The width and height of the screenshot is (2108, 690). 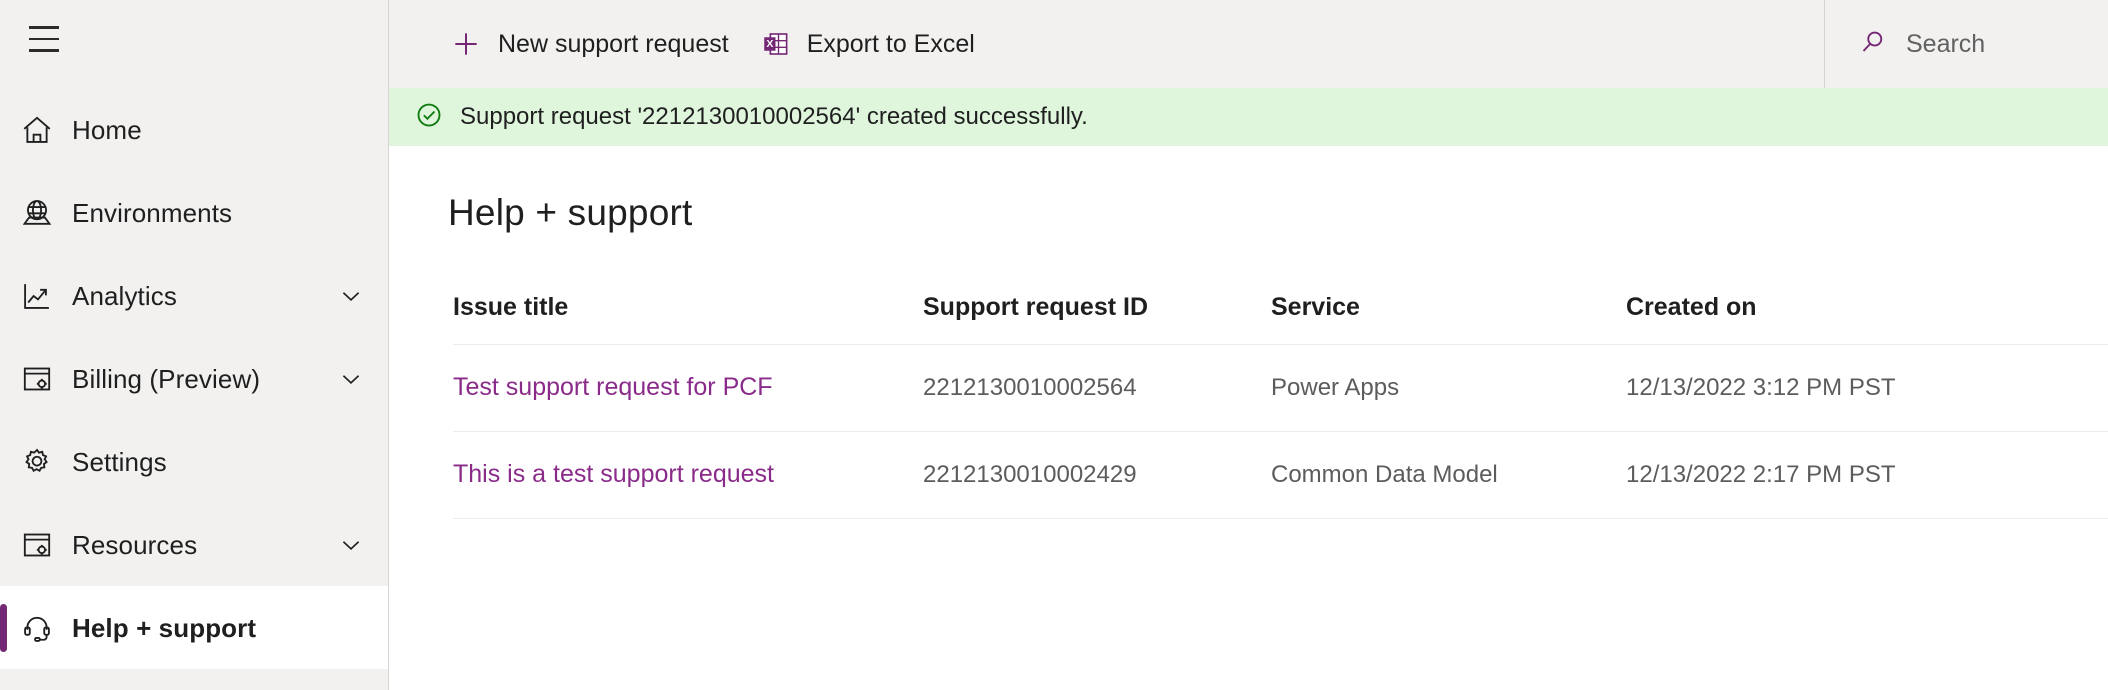 What do you see at coordinates (124, 295) in the screenshot?
I see `sidebar-item-label: Analytics` at bounding box center [124, 295].